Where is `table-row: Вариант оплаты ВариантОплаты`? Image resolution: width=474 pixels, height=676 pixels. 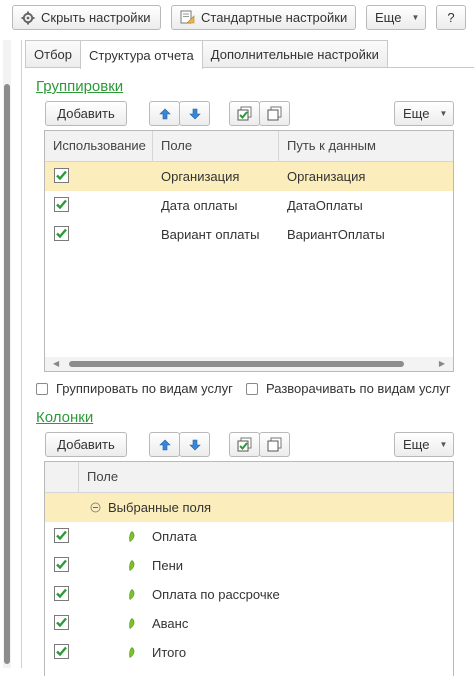
table-row: Вариант оплаты ВариантОплаты is located at coordinates (249, 234).